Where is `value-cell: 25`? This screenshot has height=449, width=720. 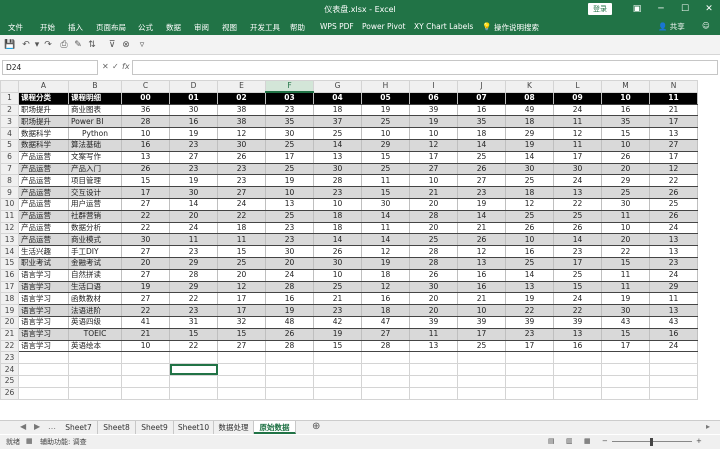
value-cell: 25 is located at coordinates (481, 157).